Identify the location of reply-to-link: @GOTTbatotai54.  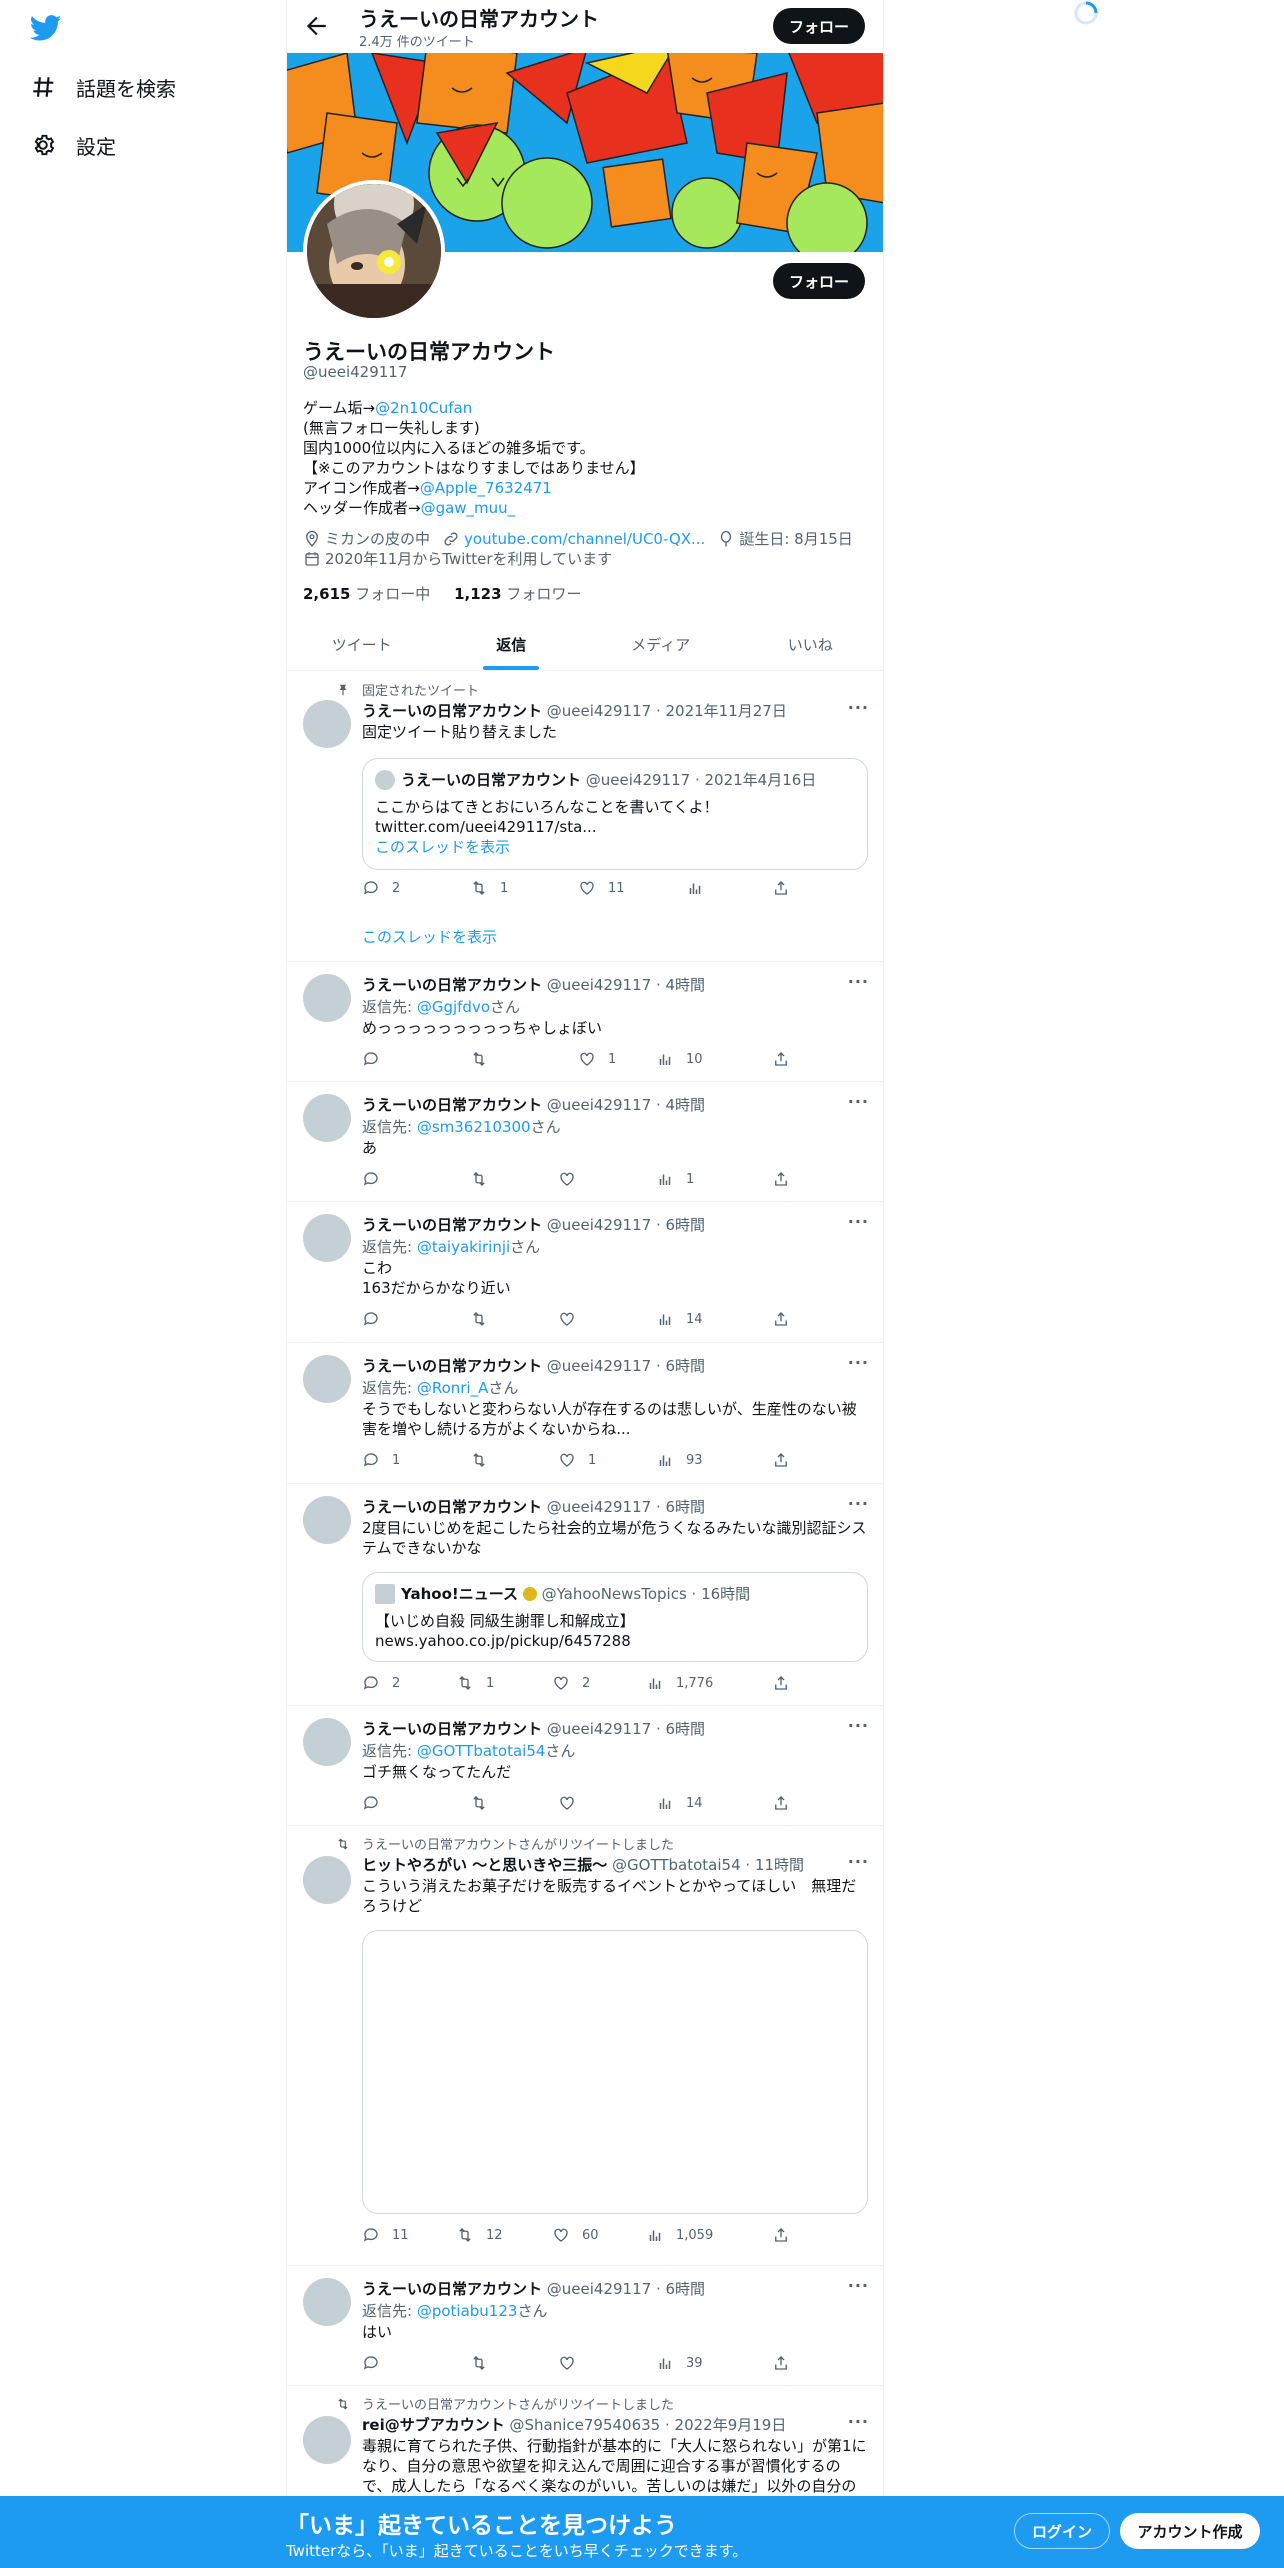
(481, 1751).